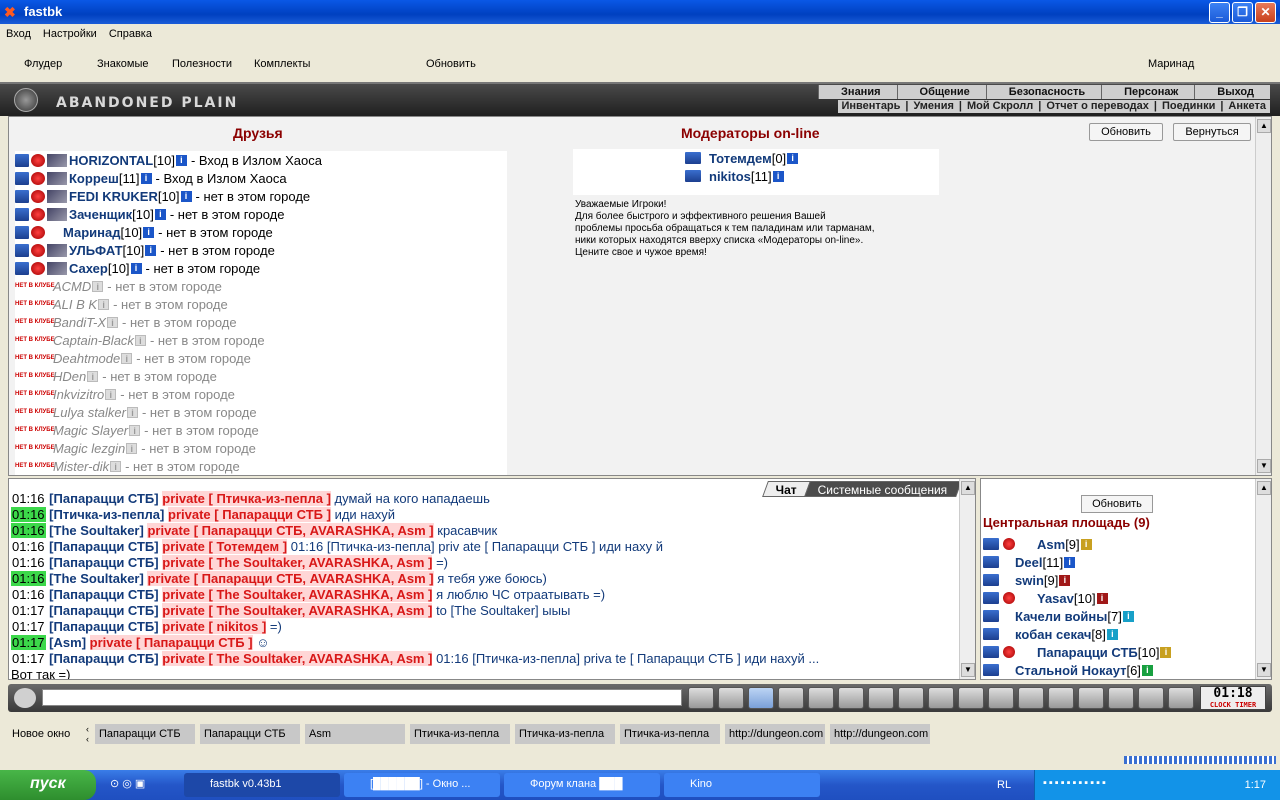 This screenshot has width=1280, height=800. I want to click on smiley-icon, so click(911, 698).